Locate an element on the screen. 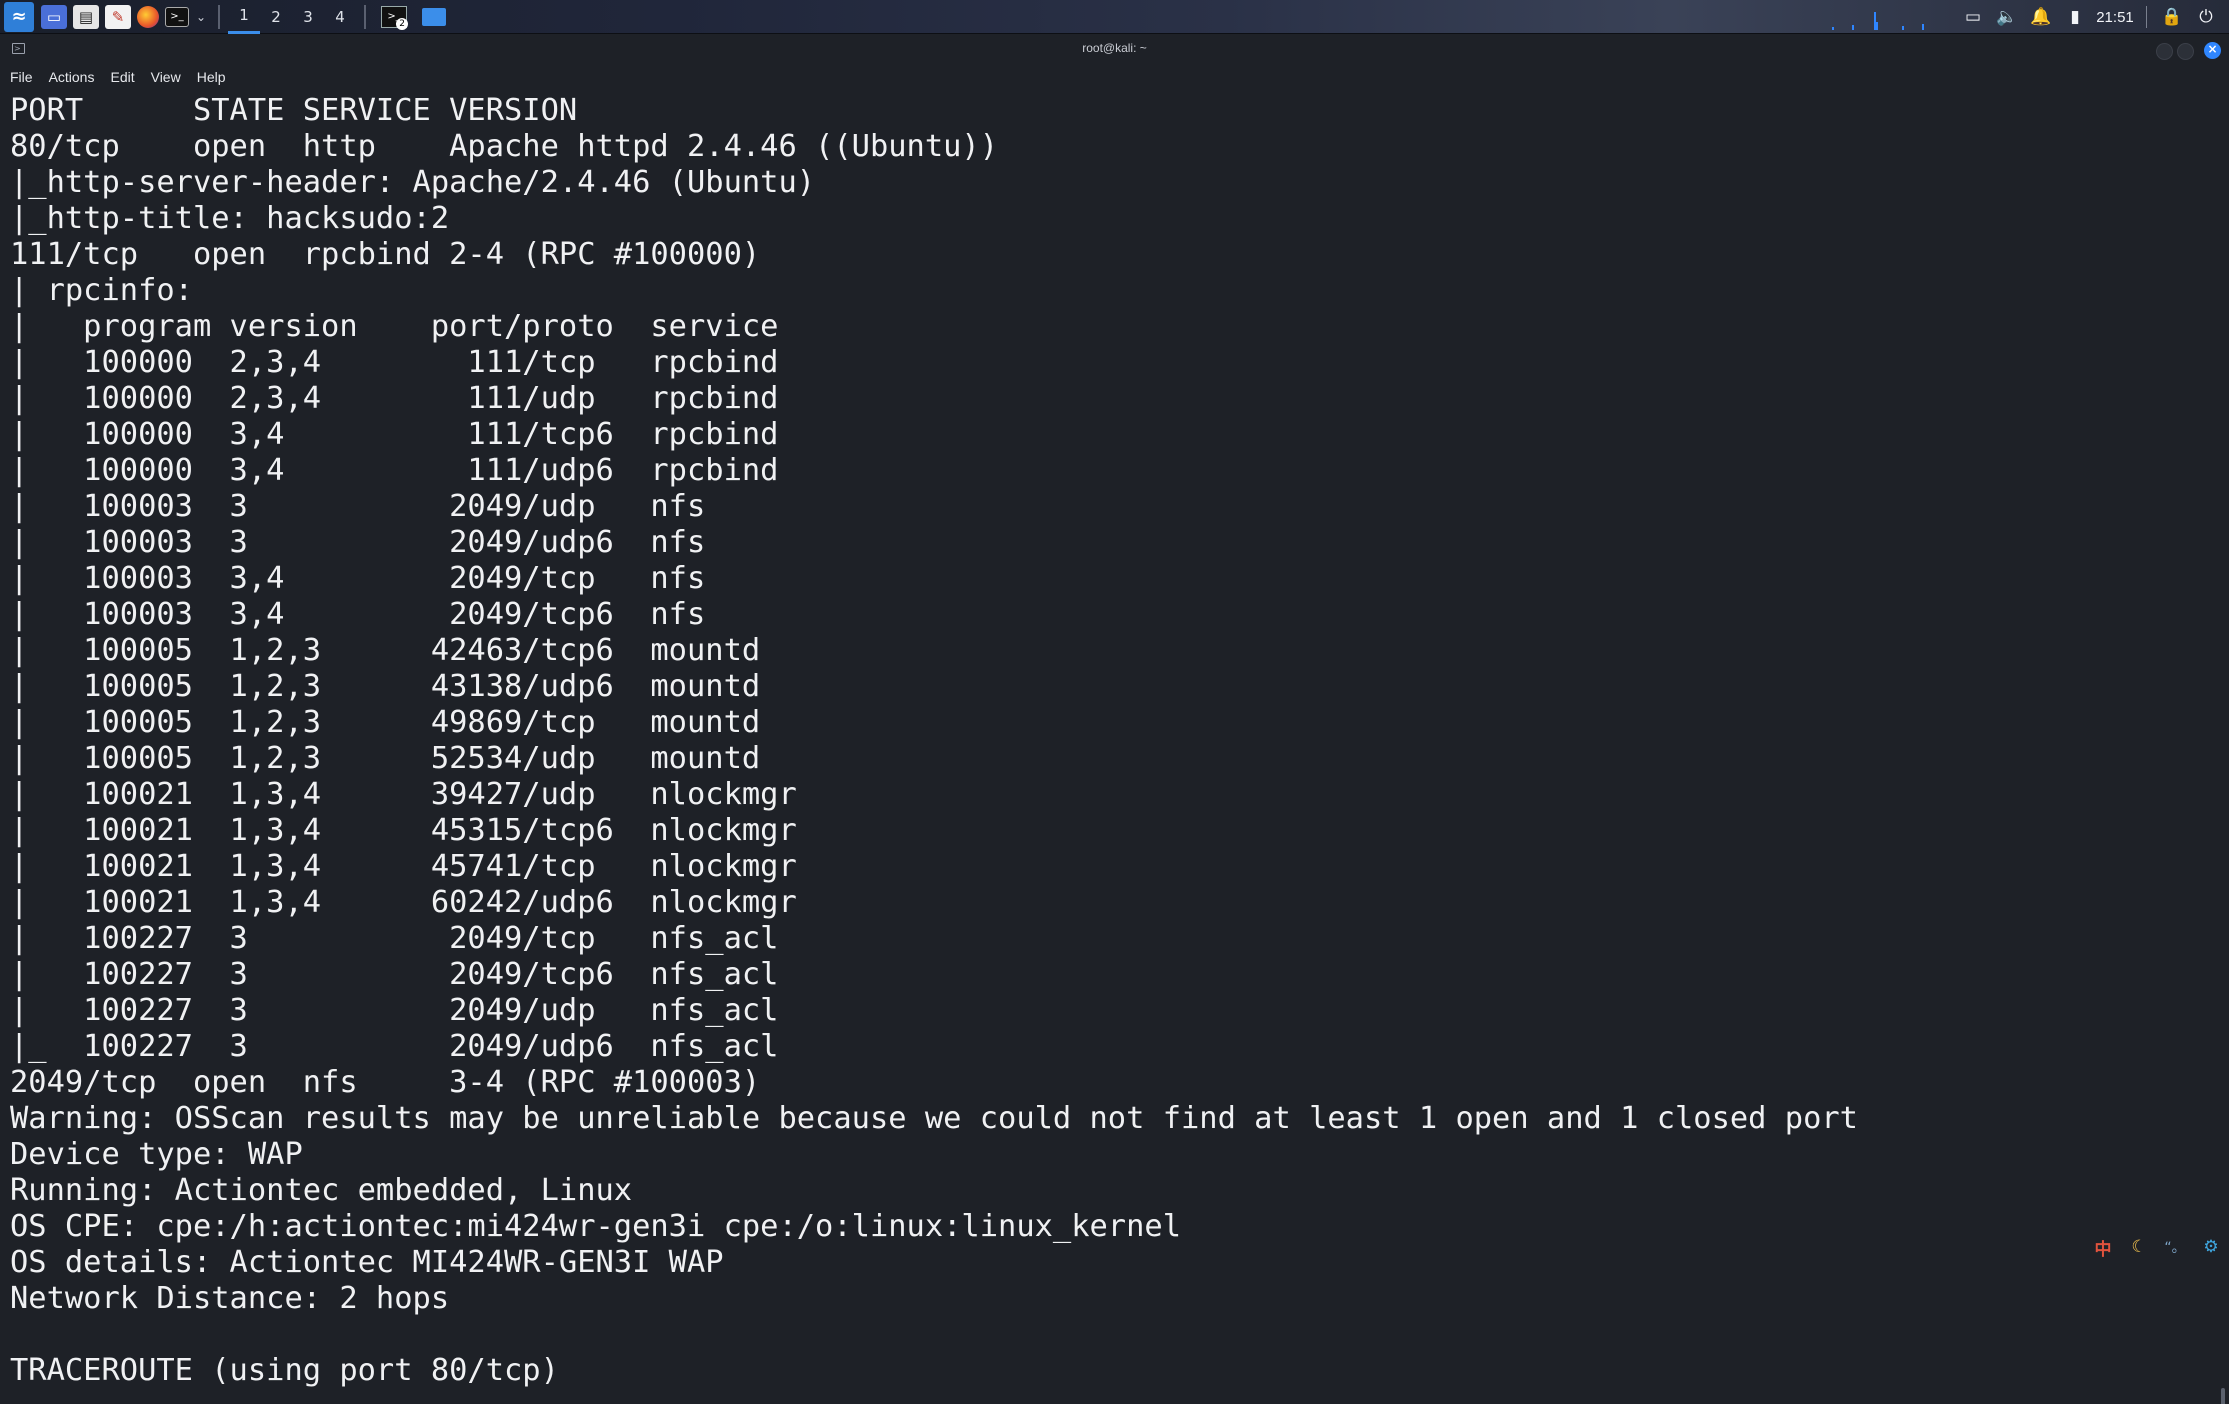 This screenshot has width=2229, height=1404. close-button: × is located at coordinates (2212, 50).